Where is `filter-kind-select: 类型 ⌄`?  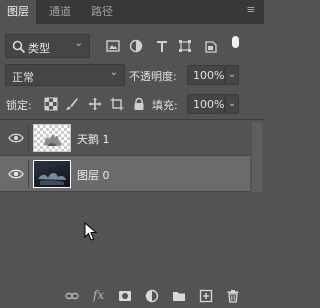 filter-kind-select: 类型 ⌄ is located at coordinates (47, 46).